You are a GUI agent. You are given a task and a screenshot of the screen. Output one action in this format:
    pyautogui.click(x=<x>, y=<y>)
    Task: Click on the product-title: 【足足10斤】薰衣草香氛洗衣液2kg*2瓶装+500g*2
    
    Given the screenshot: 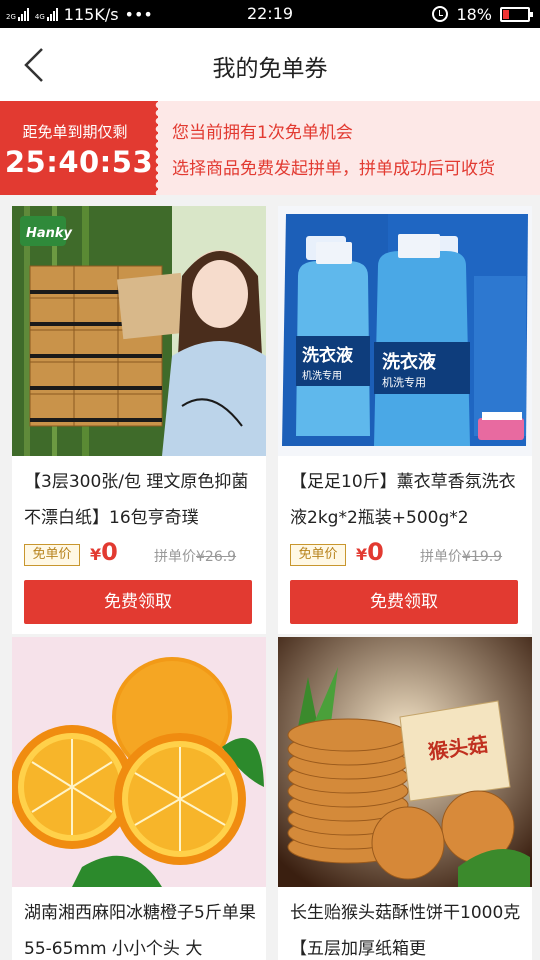 What is the action you would take?
    pyautogui.click(x=406, y=500)
    